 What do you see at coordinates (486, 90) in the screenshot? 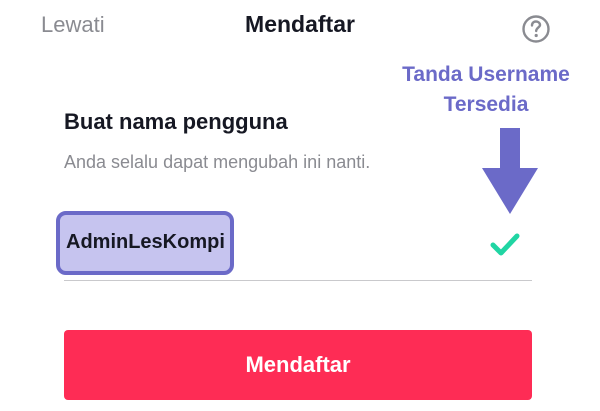
I see `availability-annotation: Tanda Username Tersedia` at bounding box center [486, 90].